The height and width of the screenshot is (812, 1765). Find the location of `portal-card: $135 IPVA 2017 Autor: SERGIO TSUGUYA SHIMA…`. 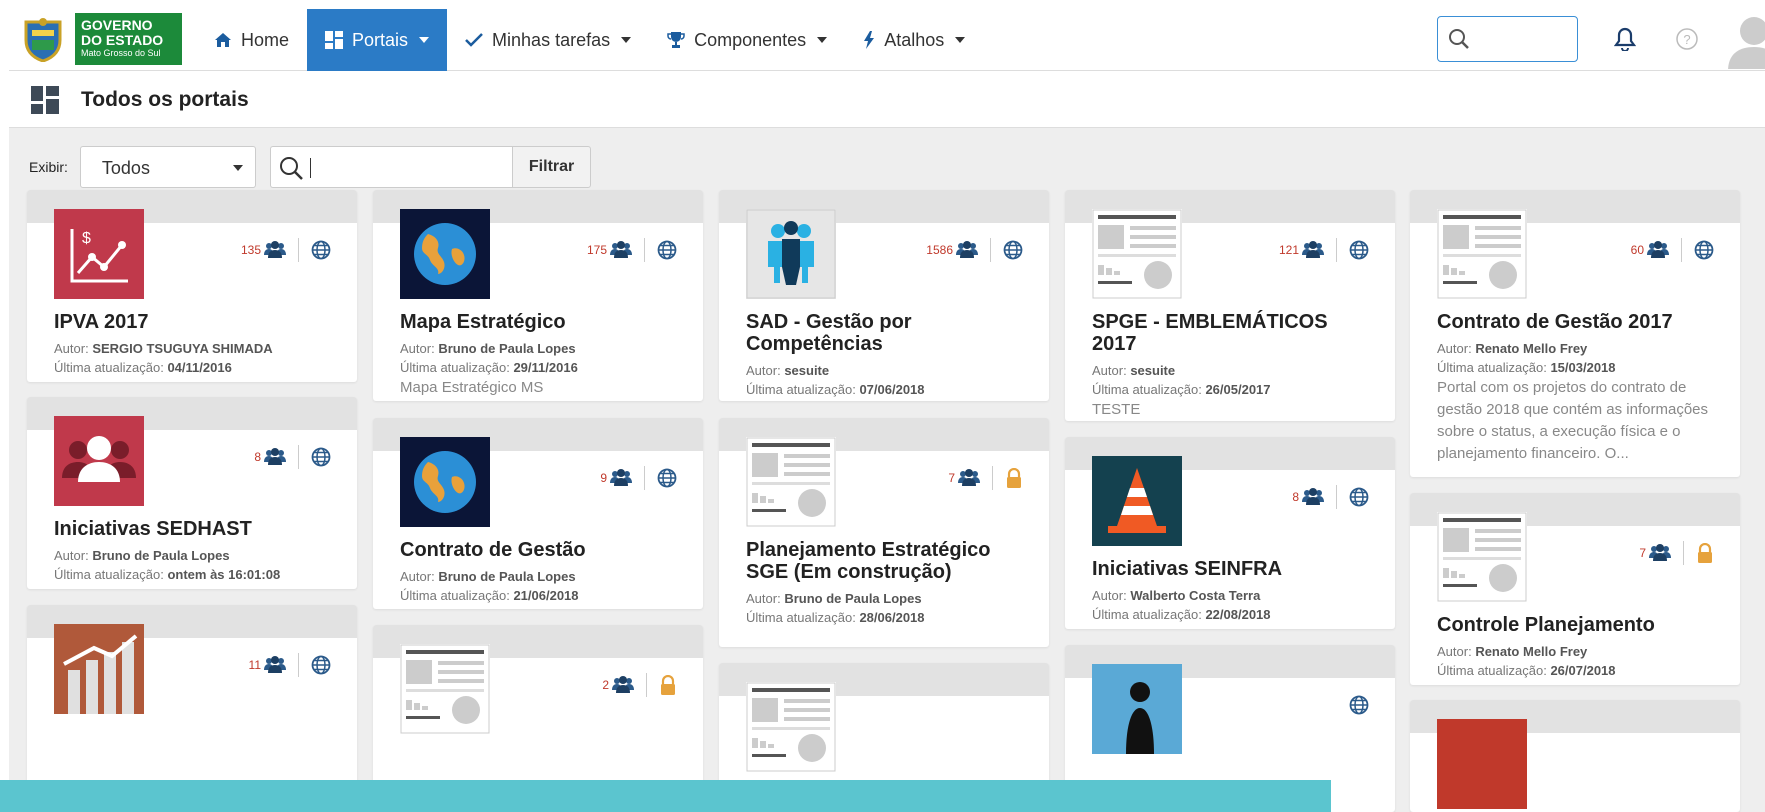

portal-card: $135 IPVA 2017 Autor: SERGIO TSUGUYA SHIMA… is located at coordinates (192, 286).